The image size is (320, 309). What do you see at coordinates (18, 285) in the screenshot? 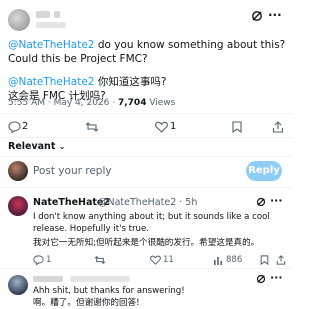
I see `reply2-avatar` at bounding box center [18, 285].